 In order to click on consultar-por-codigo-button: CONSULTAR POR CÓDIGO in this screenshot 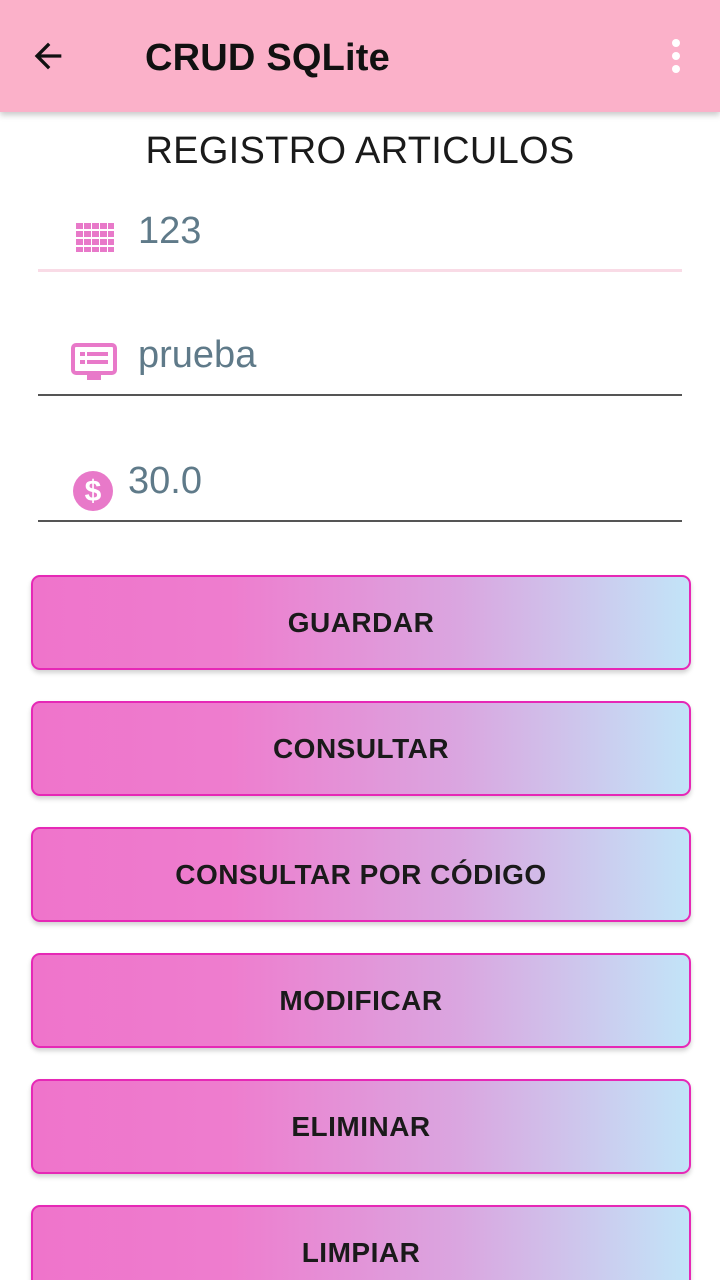, I will do `click(361, 874)`.